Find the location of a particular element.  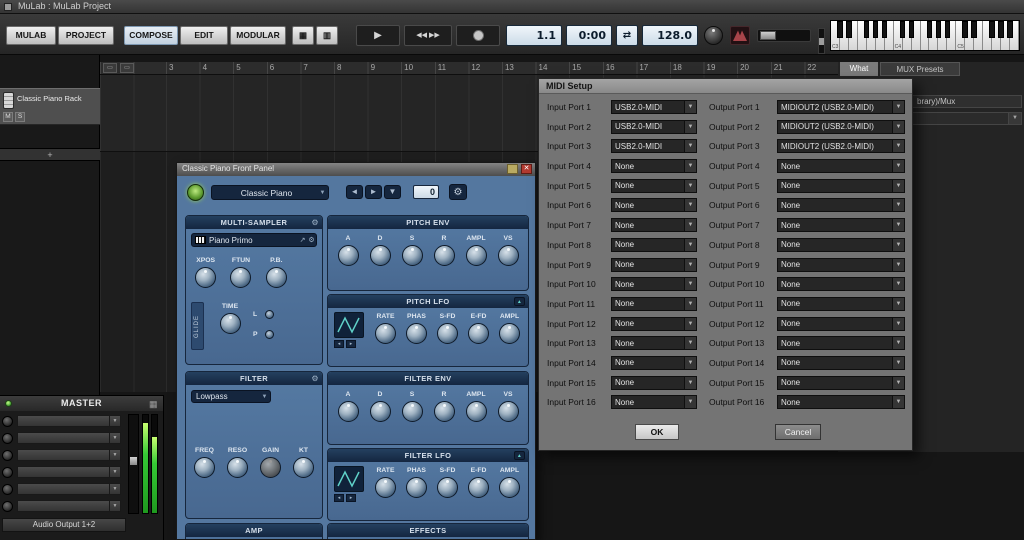

midi-setup-titlebar: MIDI Setup is located at coordinates (725, 86).